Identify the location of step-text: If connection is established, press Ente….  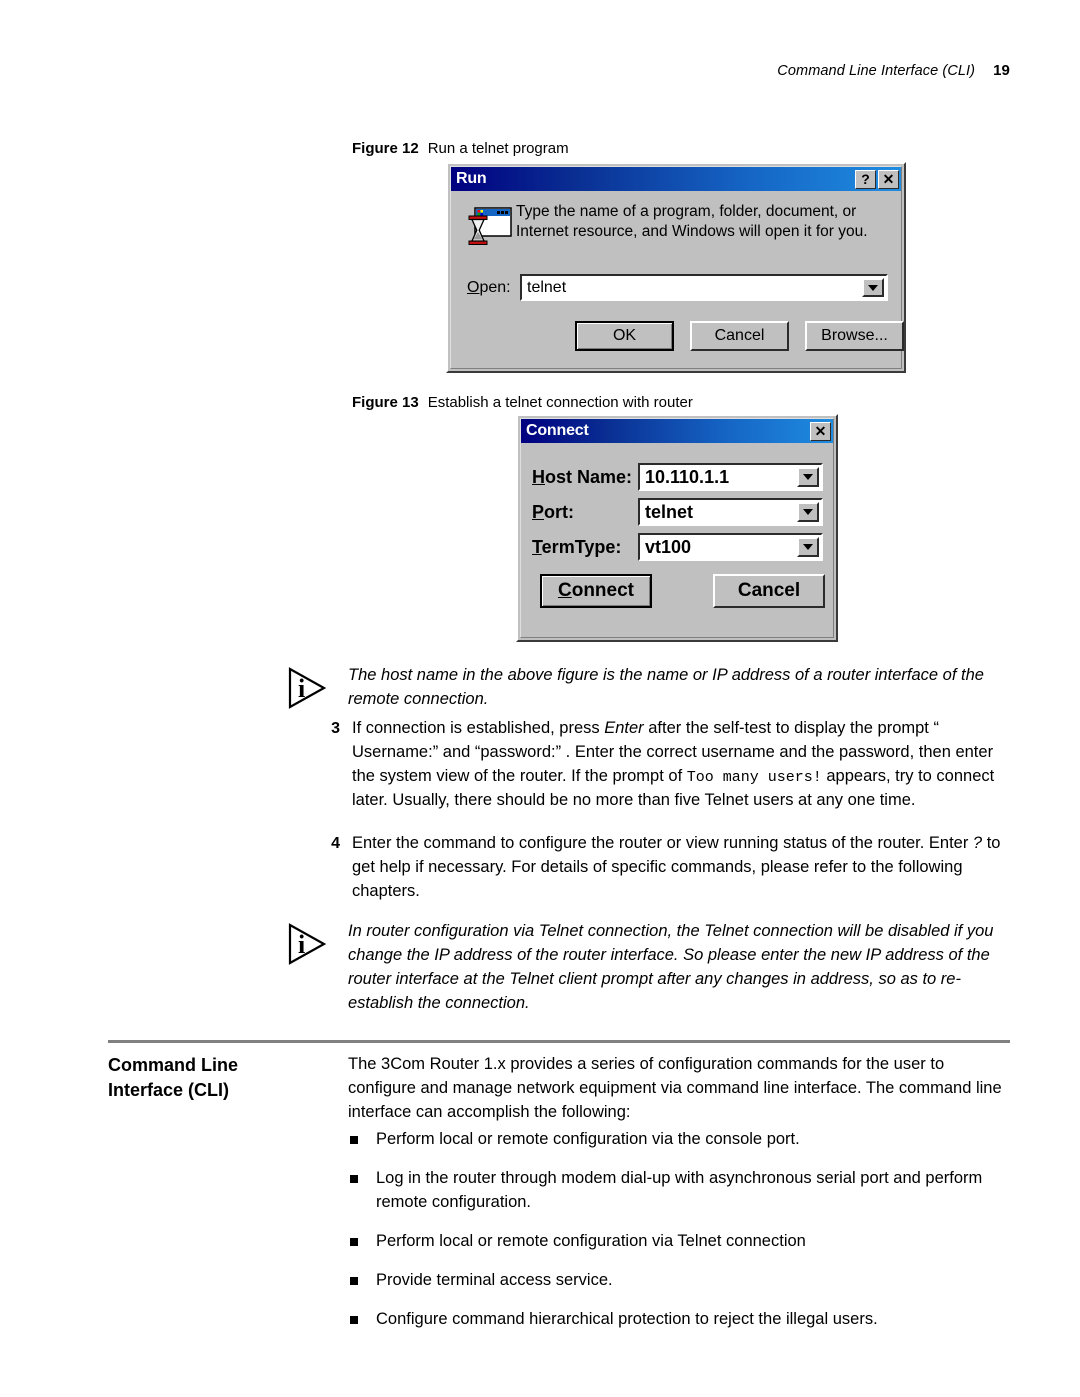
(681, 765).